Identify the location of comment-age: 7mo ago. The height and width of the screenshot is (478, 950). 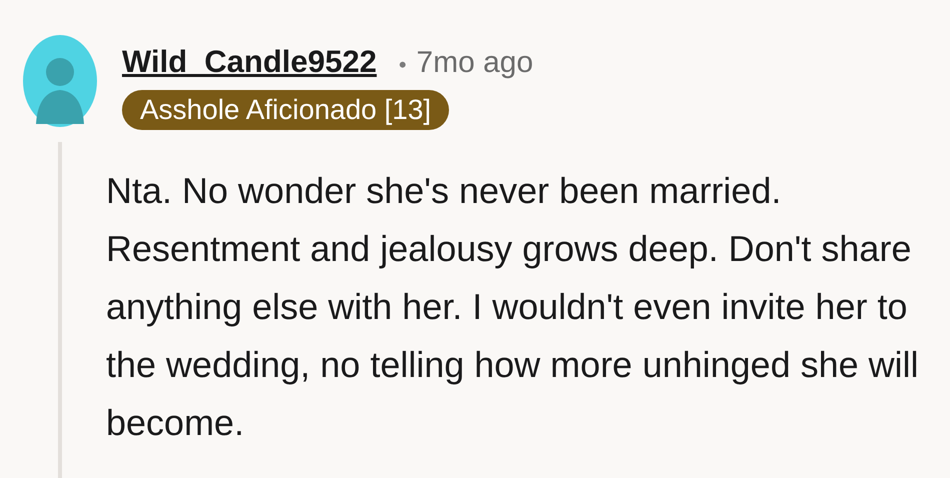
(475, 63).